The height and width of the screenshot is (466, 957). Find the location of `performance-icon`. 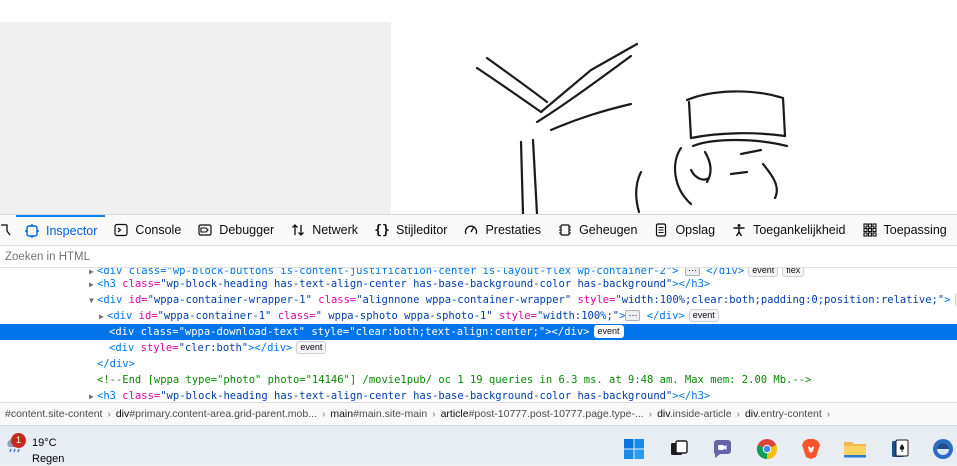

performance-icon is located at coordinates (471, 230).